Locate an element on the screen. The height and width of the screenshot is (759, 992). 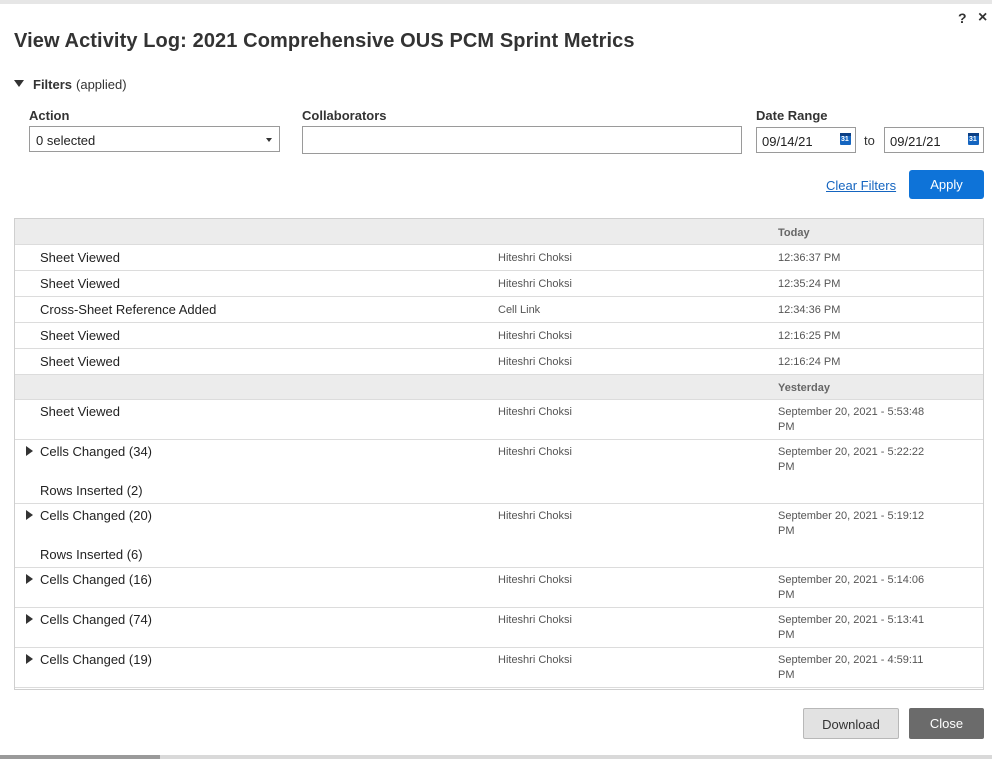
top-edge is located at coordinates (496, 2).